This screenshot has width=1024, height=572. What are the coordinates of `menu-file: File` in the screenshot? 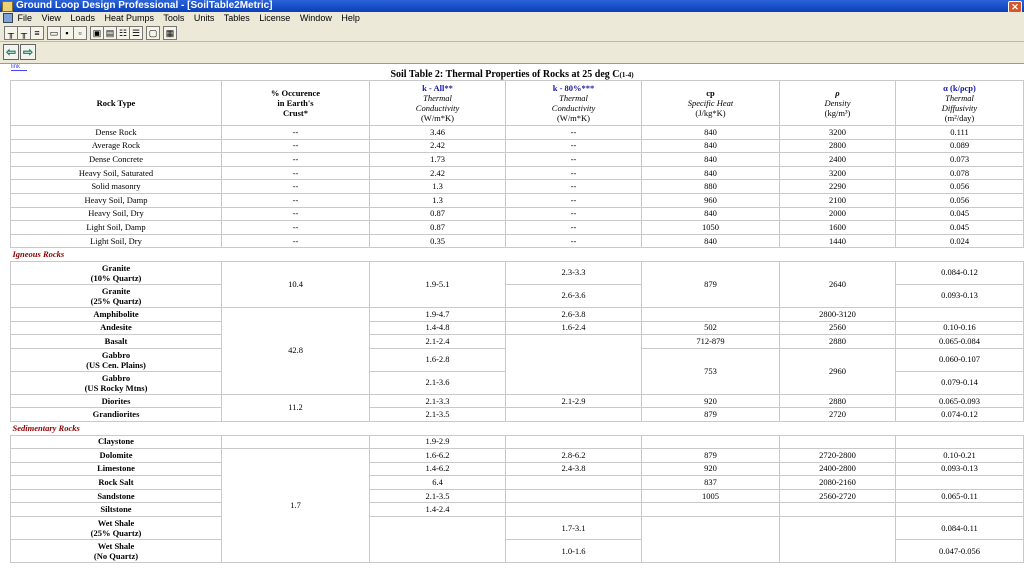 It's located at (25, 18).